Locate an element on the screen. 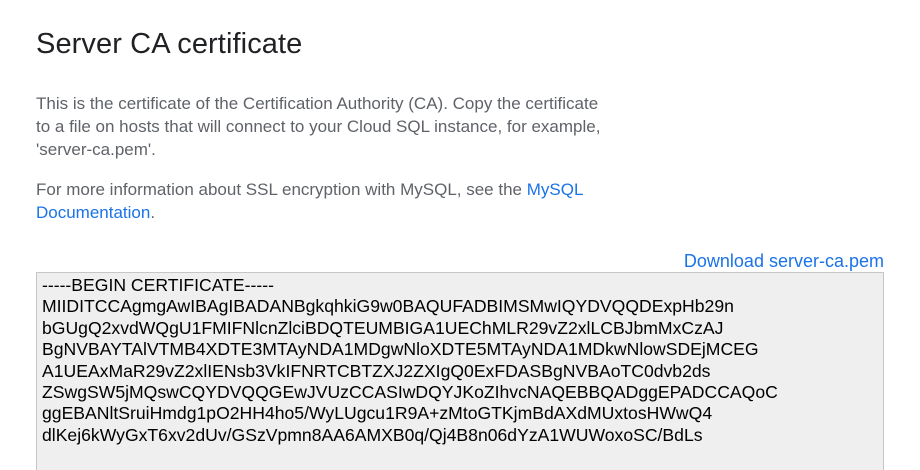 This screenshot has height=470, width=920. dialog-title: Server CA certificate is located at coordinates (169, 44).